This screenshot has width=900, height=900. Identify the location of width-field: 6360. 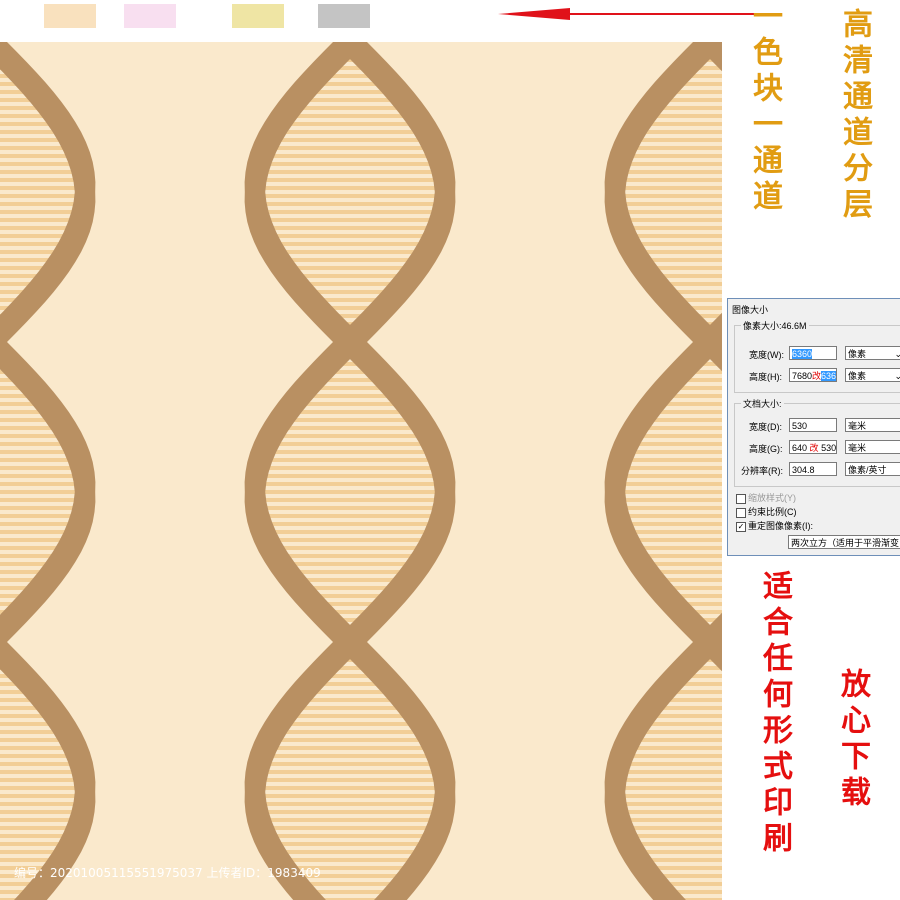
(813, 353).